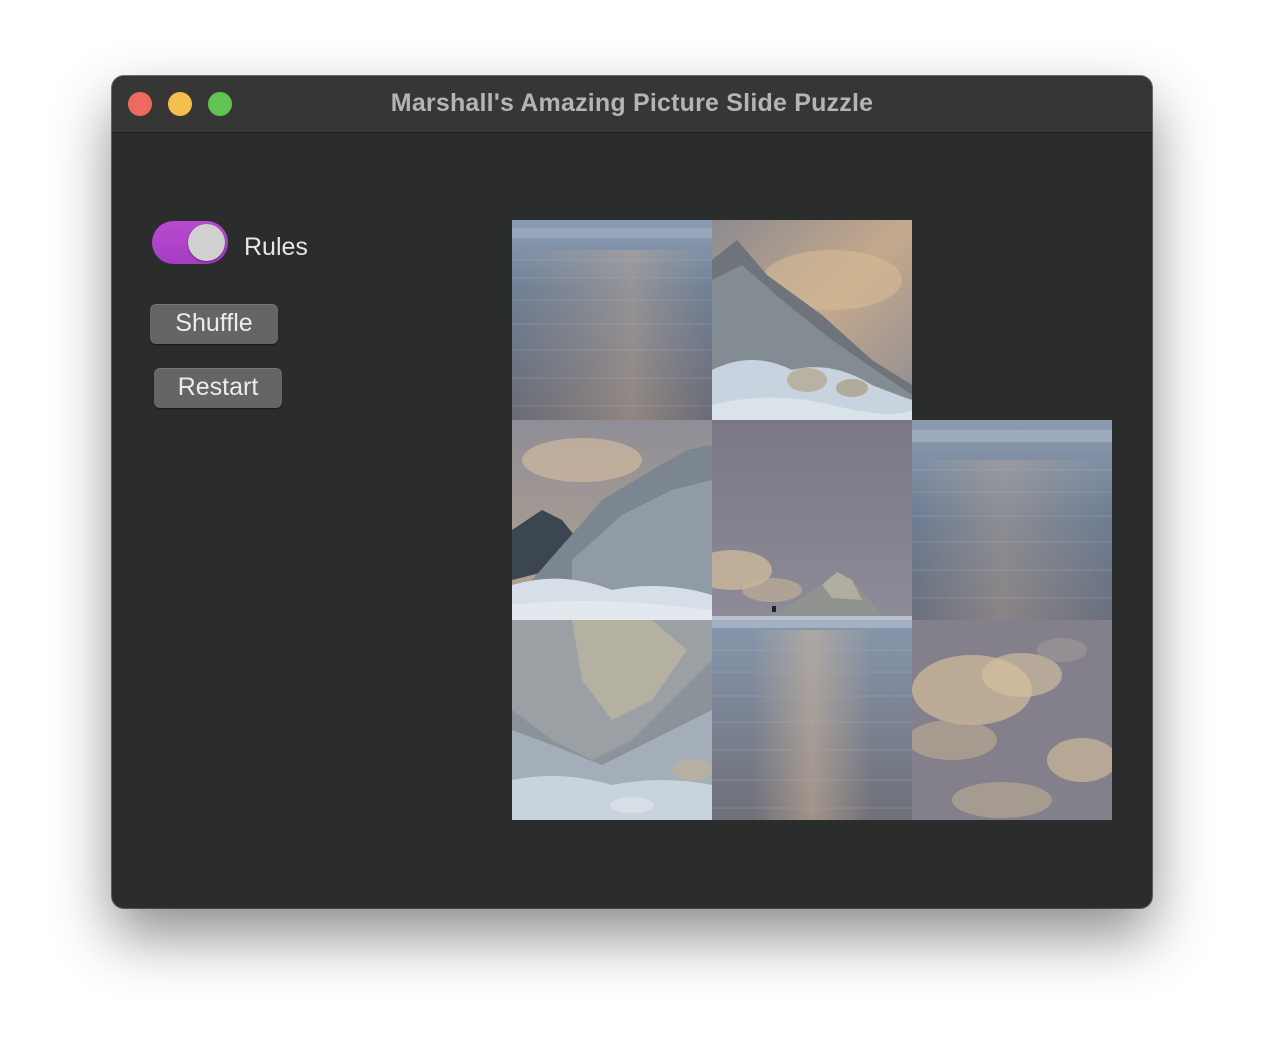  What do you see at coordinates (1012, 320) in the screenshot?
I see `empty-slot` at bounding box center [1012, 320].